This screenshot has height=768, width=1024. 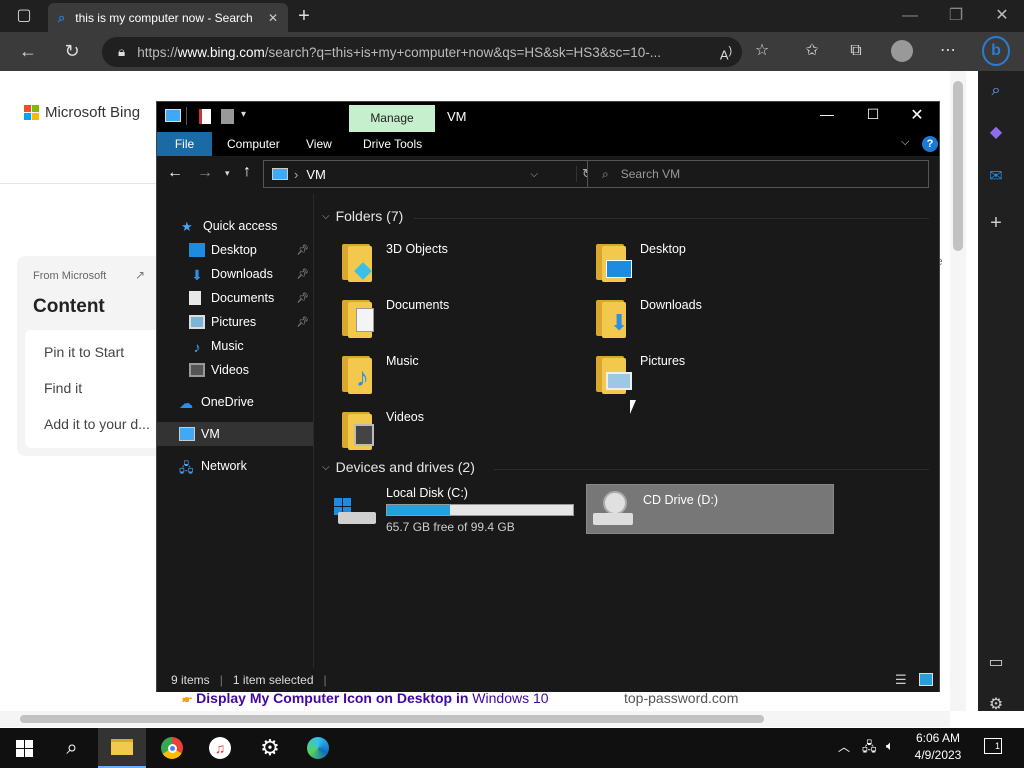 I want to click on recent-locations-icon: ▾, so click(x=227, y=173).